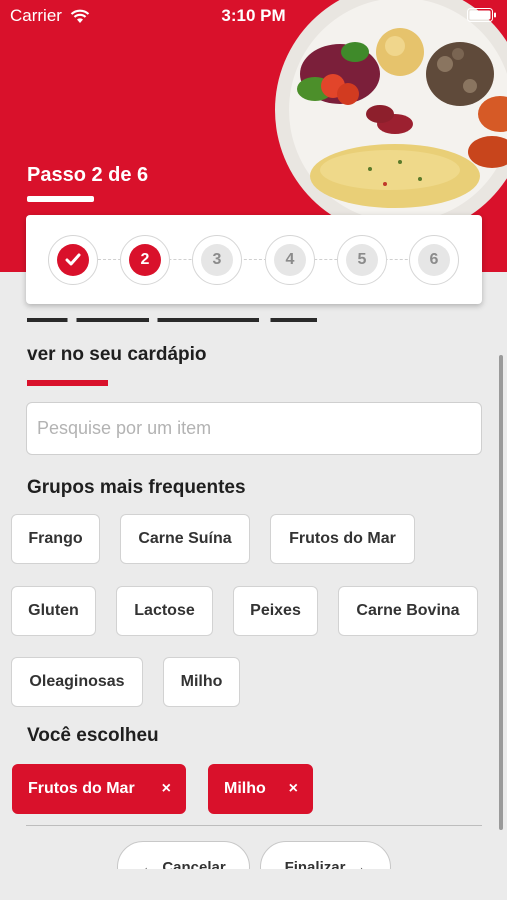  Describe the element at coordinates (254, 259) in the screenshot. I see `stepper-card: 2 3 4 5 6` at that location.